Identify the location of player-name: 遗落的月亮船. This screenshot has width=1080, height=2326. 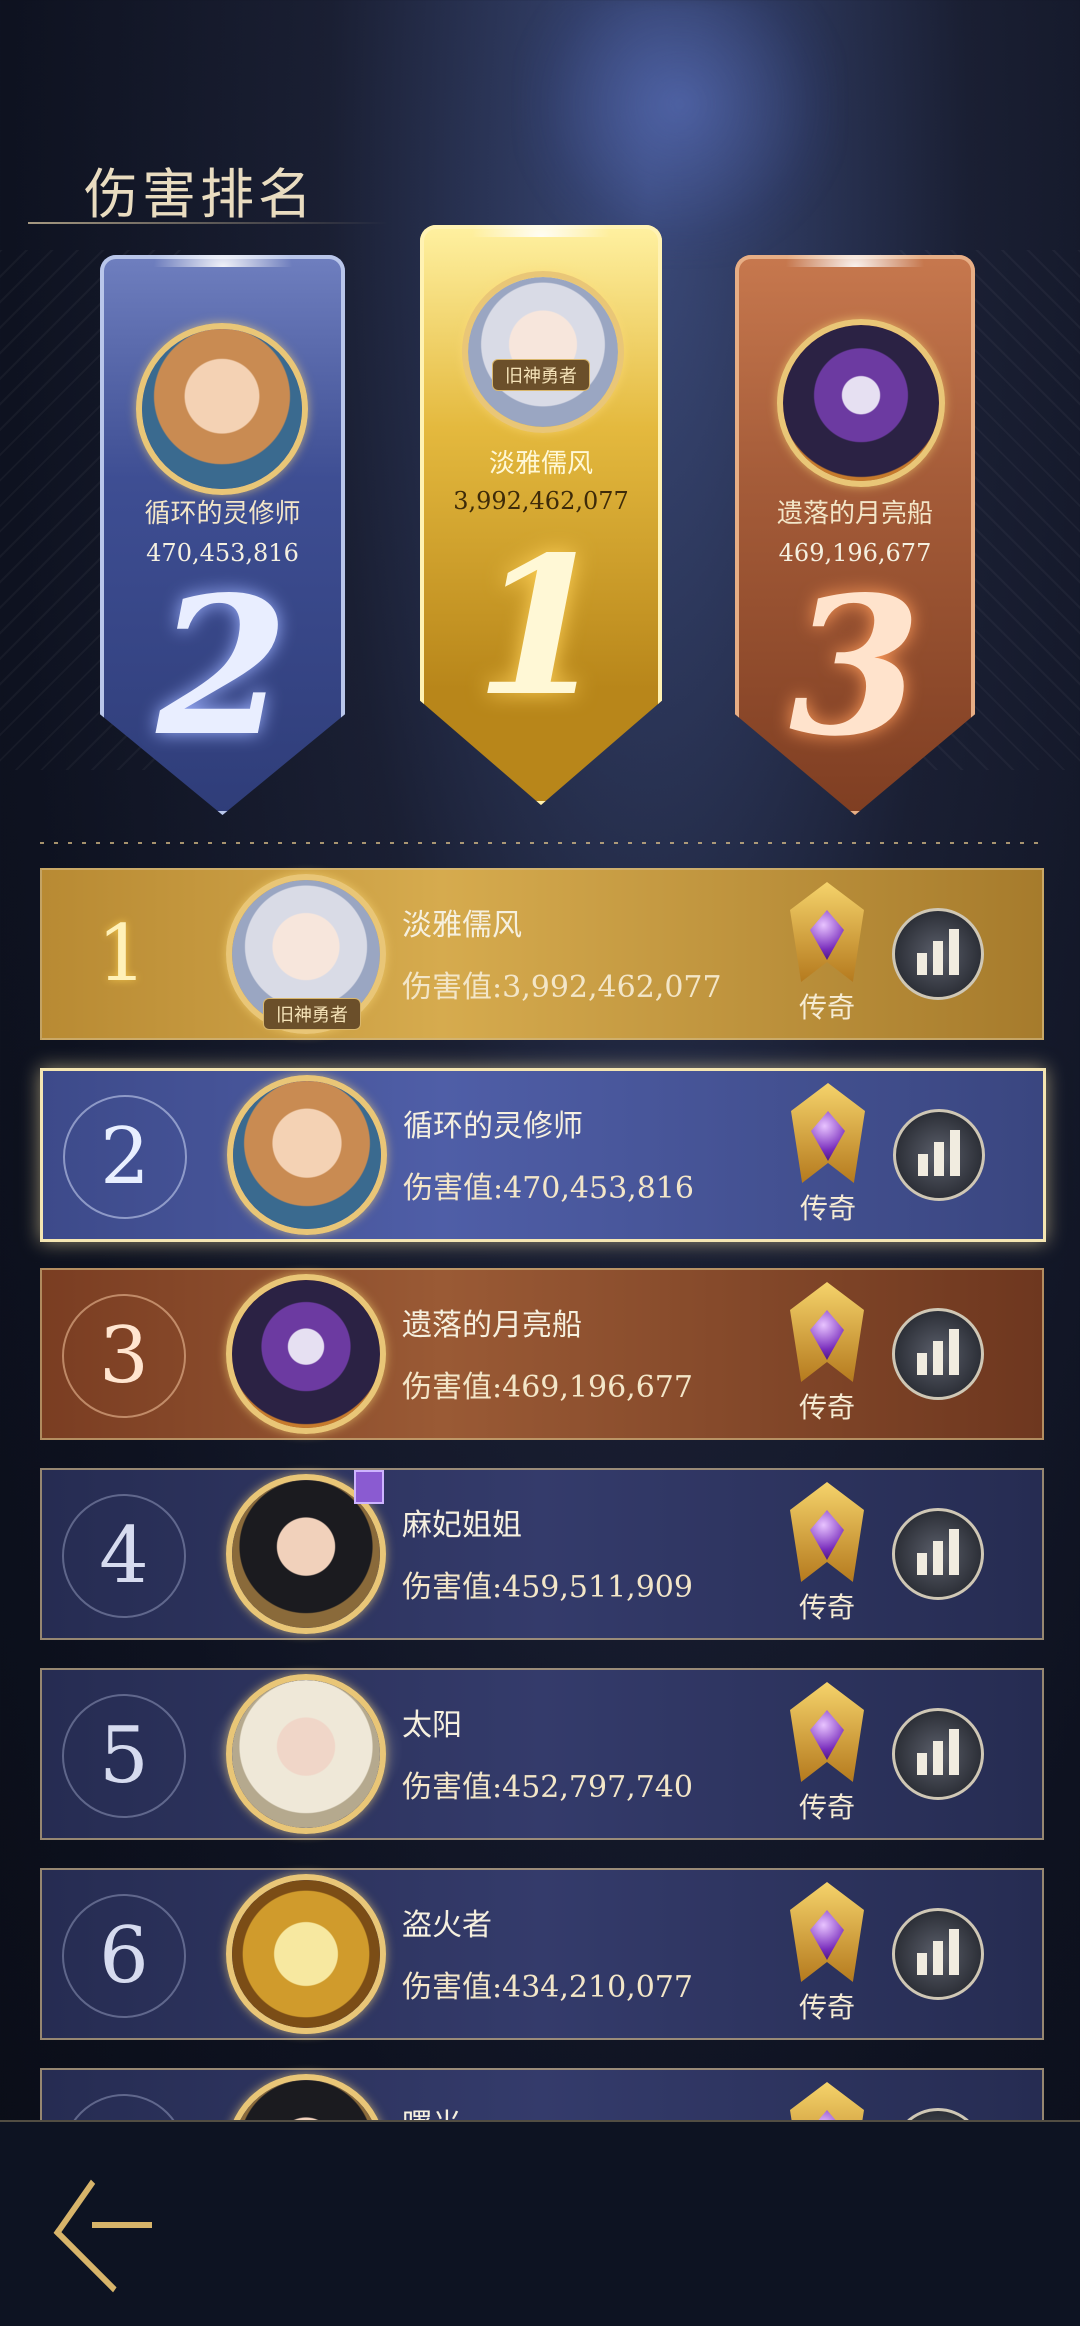
(492, 1325).